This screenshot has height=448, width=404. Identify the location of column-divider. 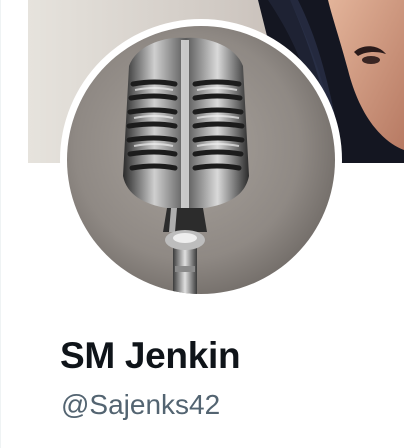
(0, 224).